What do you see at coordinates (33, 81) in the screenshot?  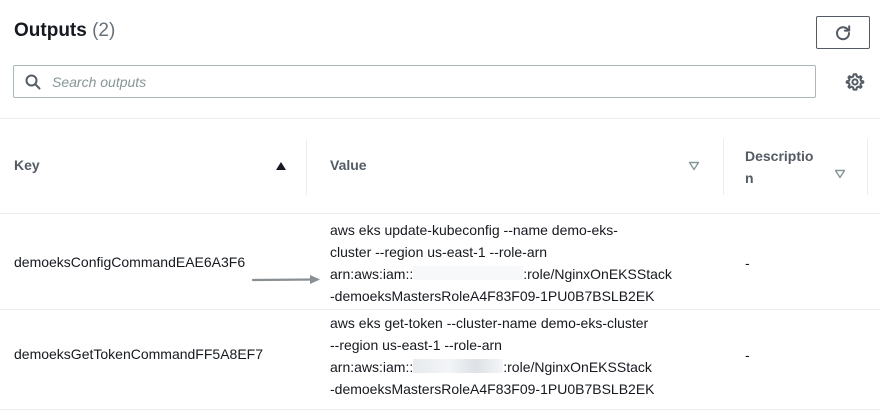 I see `search-icon` at bounding box center [33, 81].